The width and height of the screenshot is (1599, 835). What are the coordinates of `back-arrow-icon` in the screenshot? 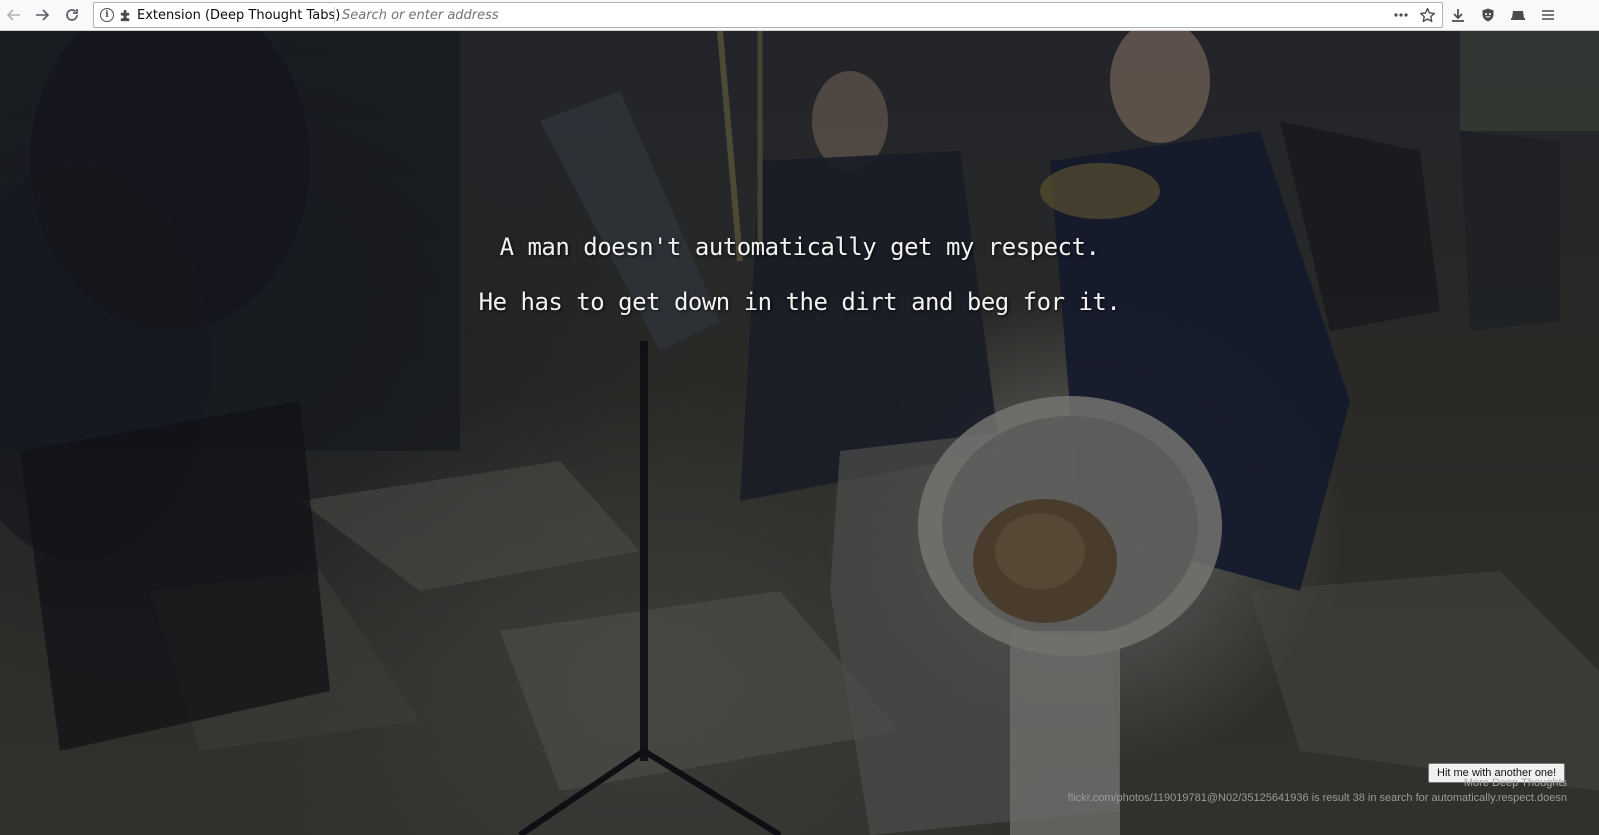 It's located at (14, 15).